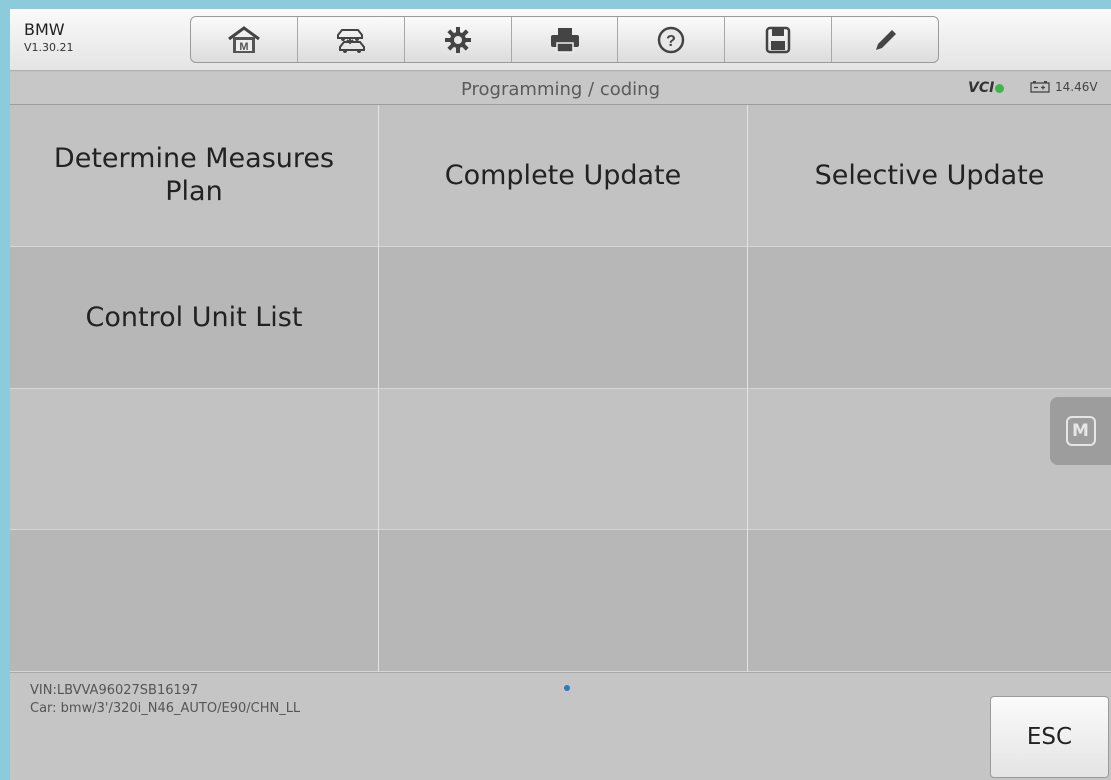  I want to click on edit-button, so click(885, 39).